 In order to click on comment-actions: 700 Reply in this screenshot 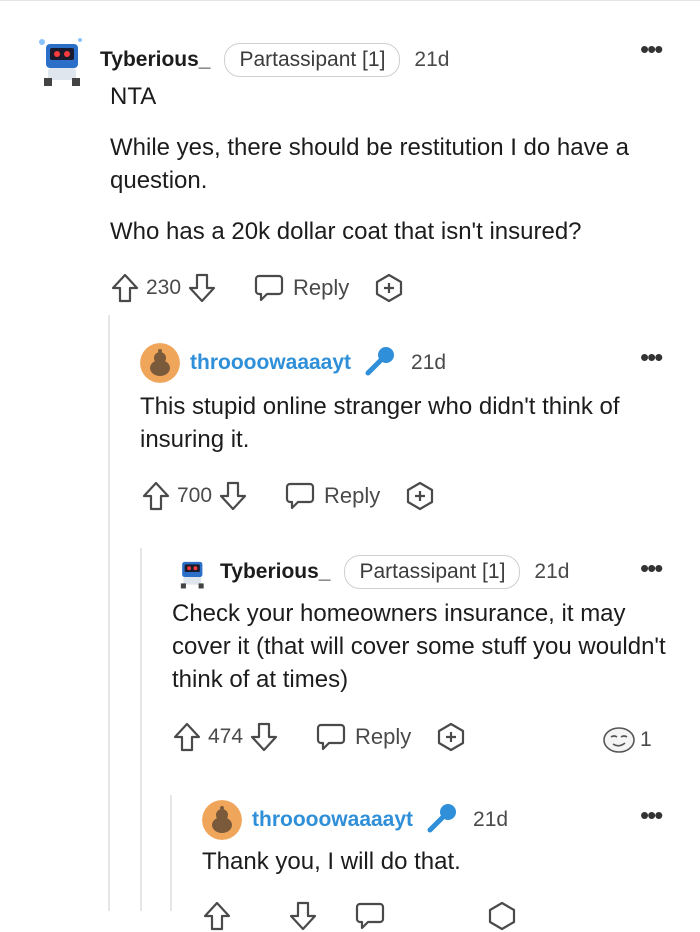, I will do `click(288, 496)`.